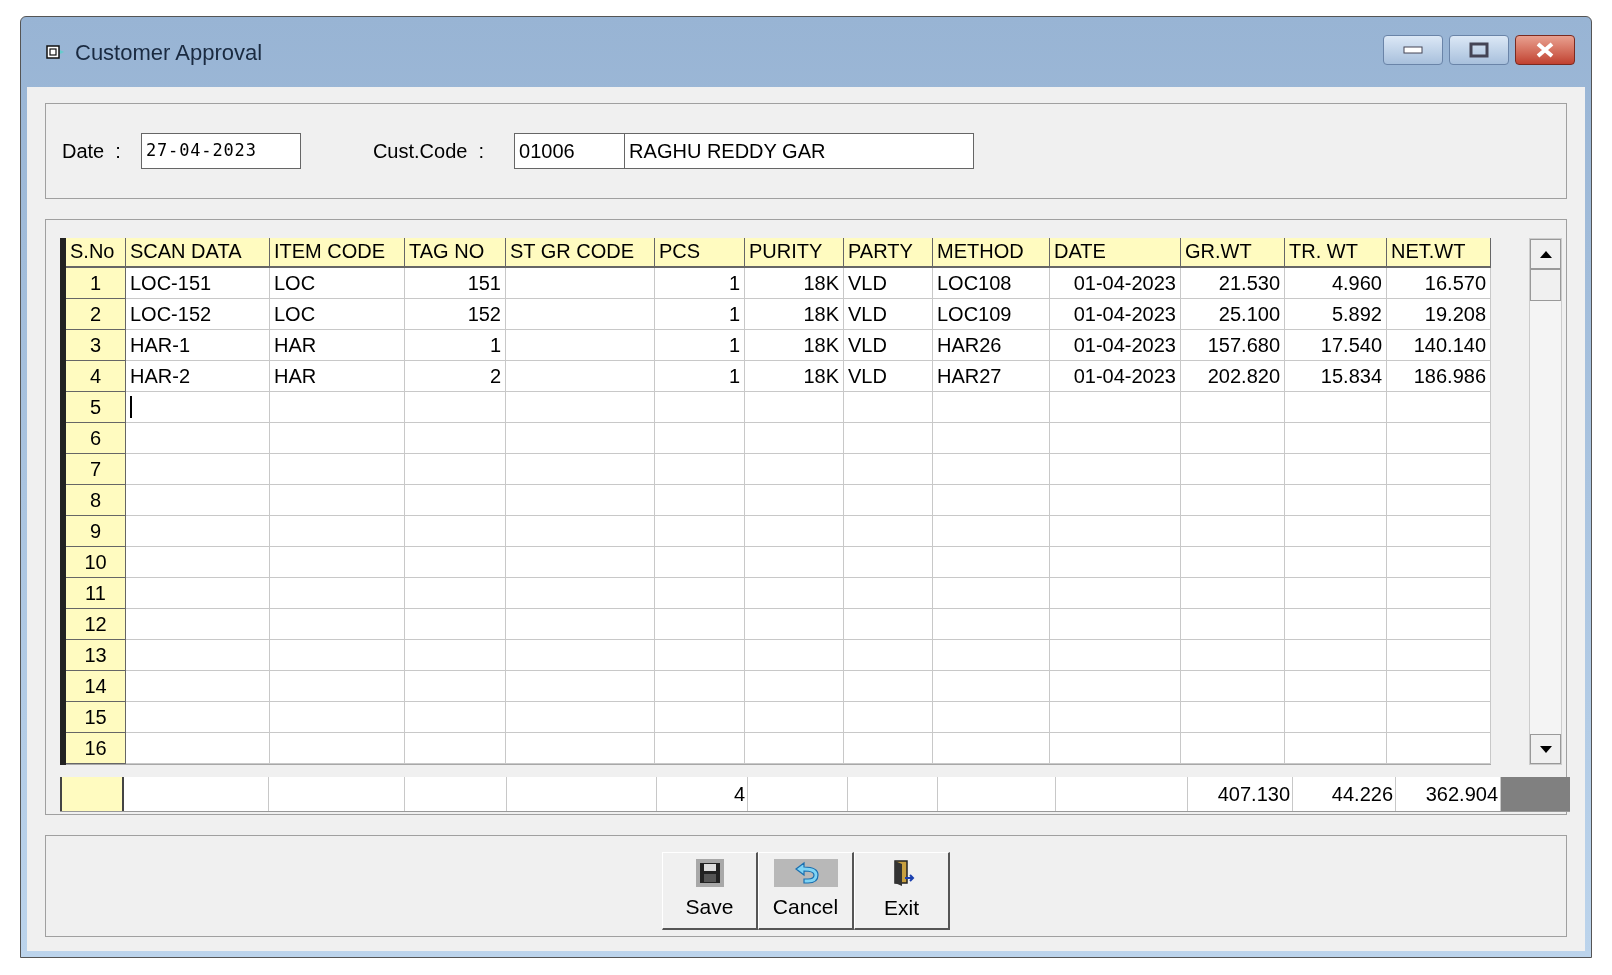 The height and width of the screenshot is (975, 1612). I want to click on row-number: 4, so click(96, 376).